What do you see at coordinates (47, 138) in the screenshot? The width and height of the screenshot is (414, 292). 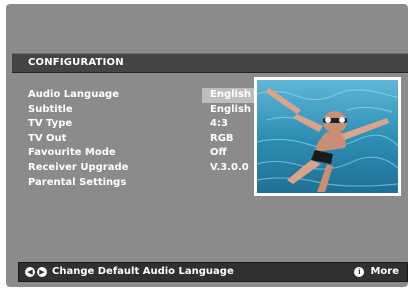 I see `menu-item-label: TV Out` at bounding box center [47, 138].